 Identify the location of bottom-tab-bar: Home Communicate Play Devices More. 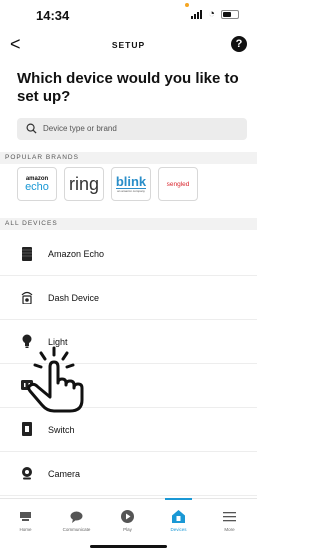
(128, 525).